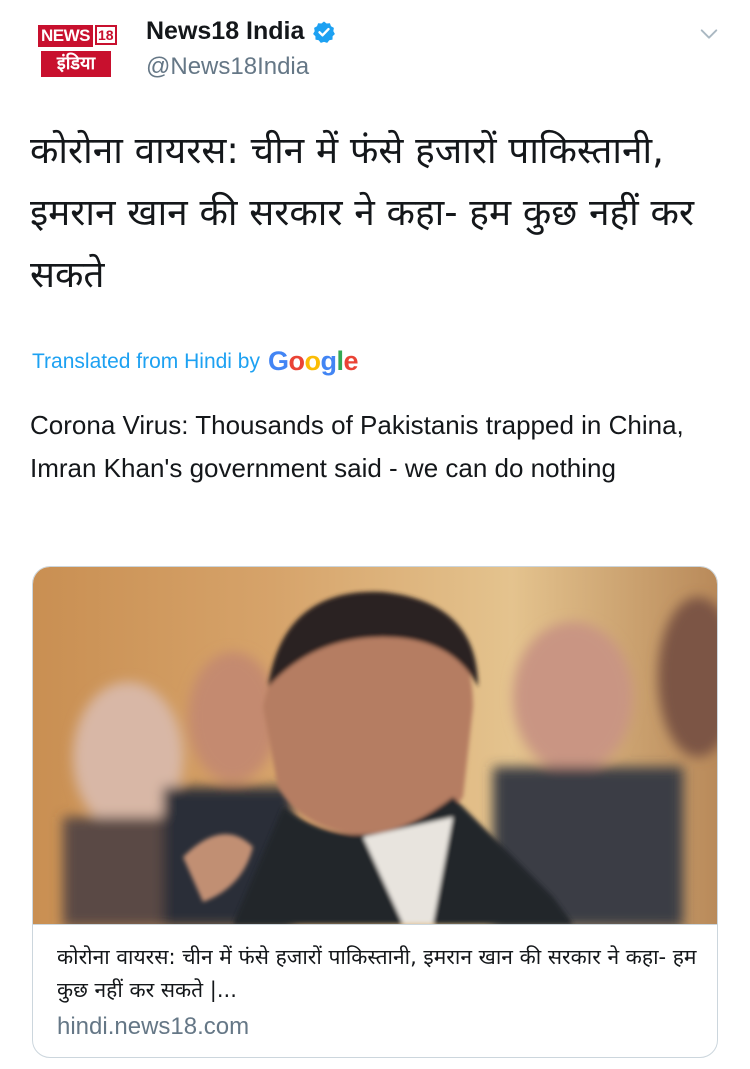  Describe the element at coordinates (709, 34) in the screenshot. I see `chevron-down-icon` at that location.